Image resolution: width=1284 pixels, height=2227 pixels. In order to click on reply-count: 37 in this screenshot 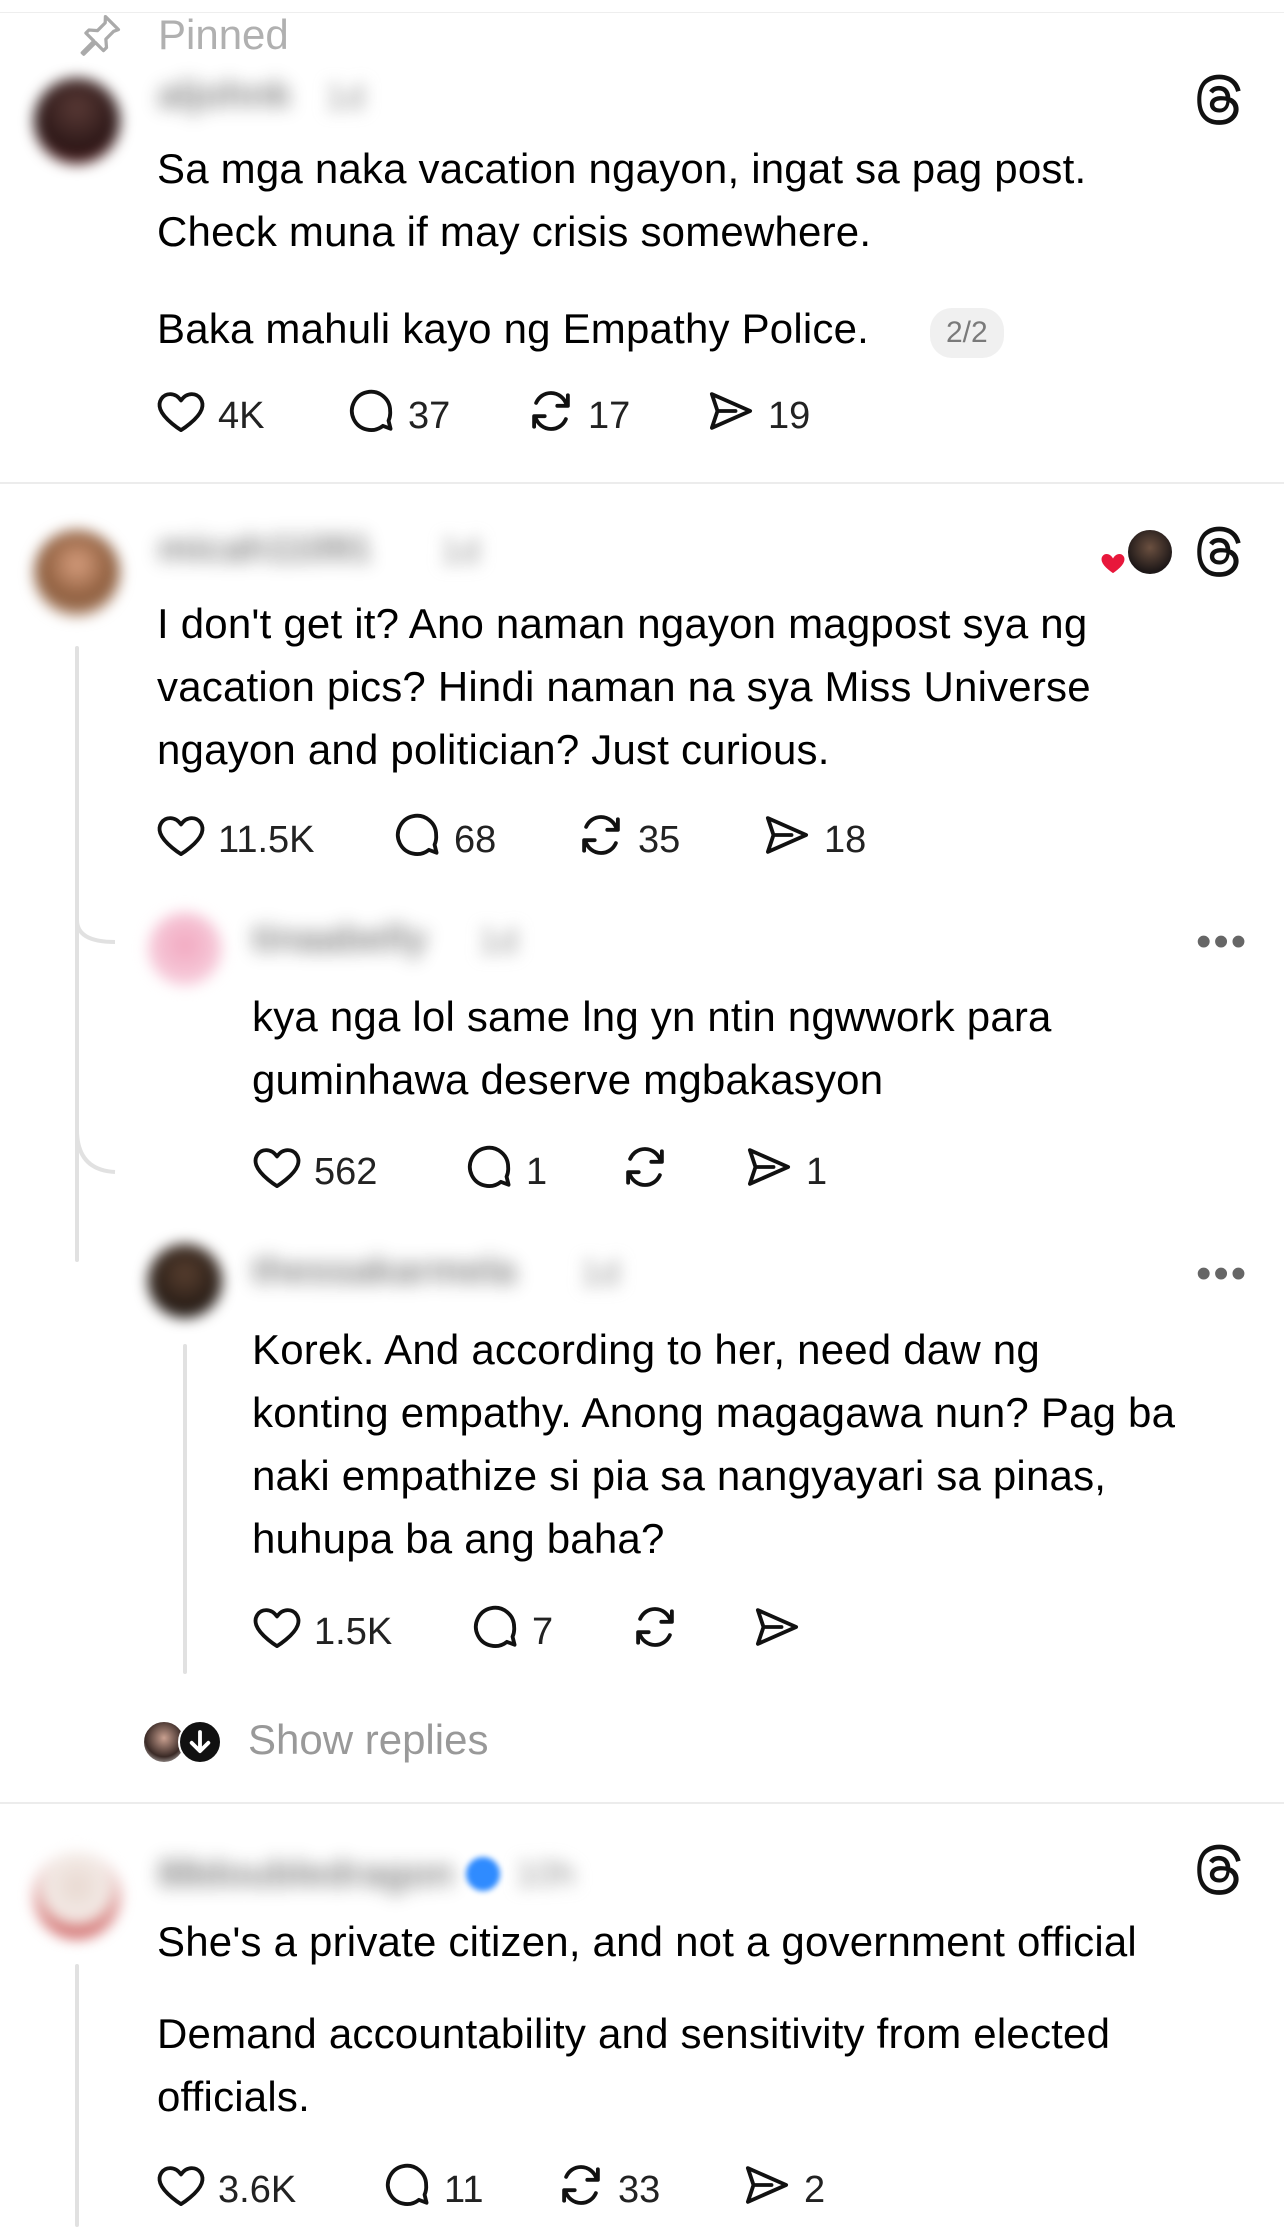, I will do `click(429, 415)`.